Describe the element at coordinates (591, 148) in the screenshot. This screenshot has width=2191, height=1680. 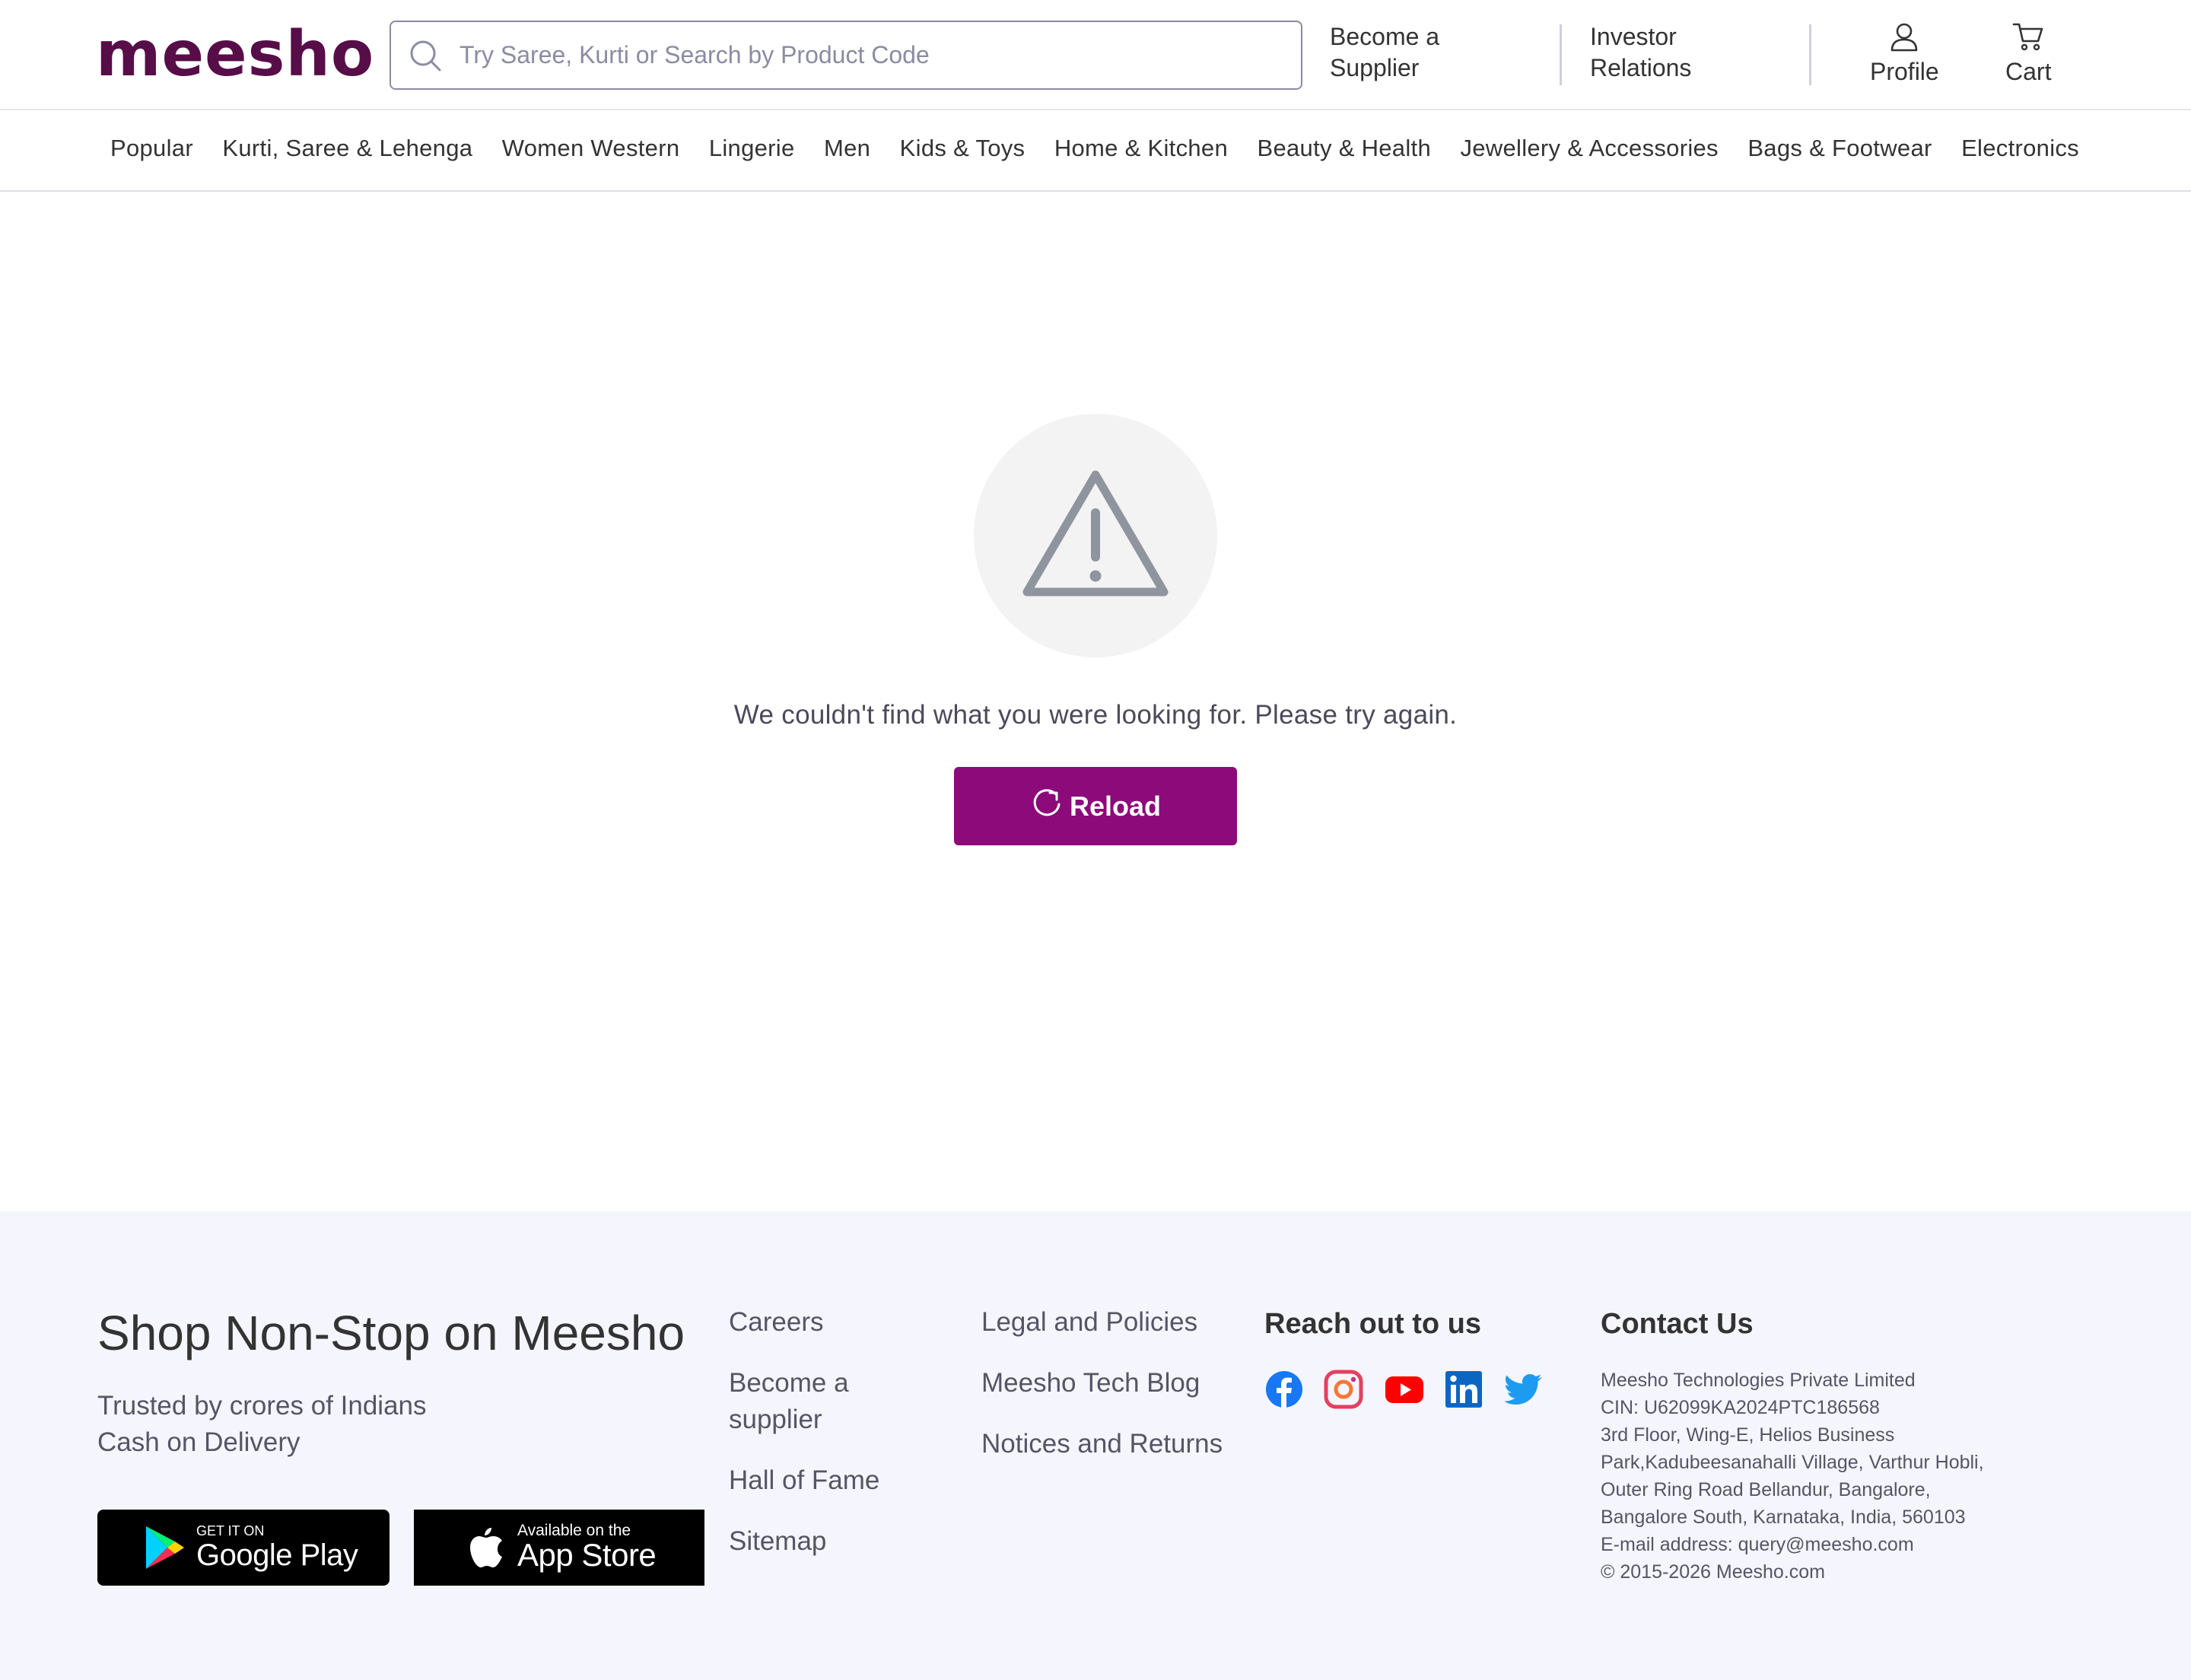
I see `category-women-western: Women Western` at that location.